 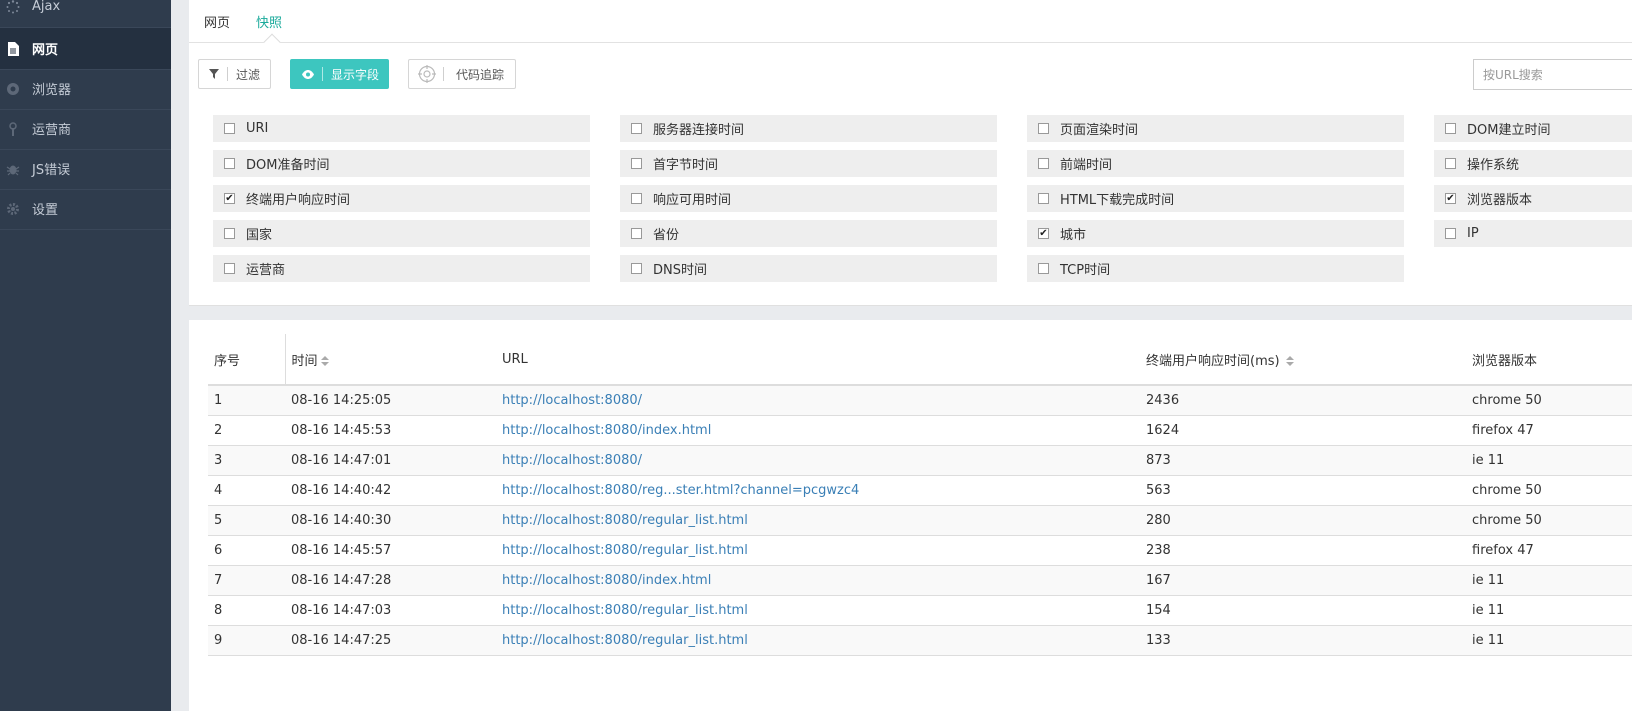 What do you see at coordinates (808, 163) in the screenshot?
I see `field-option: 首字节时间` at bounding box center [808, 163].